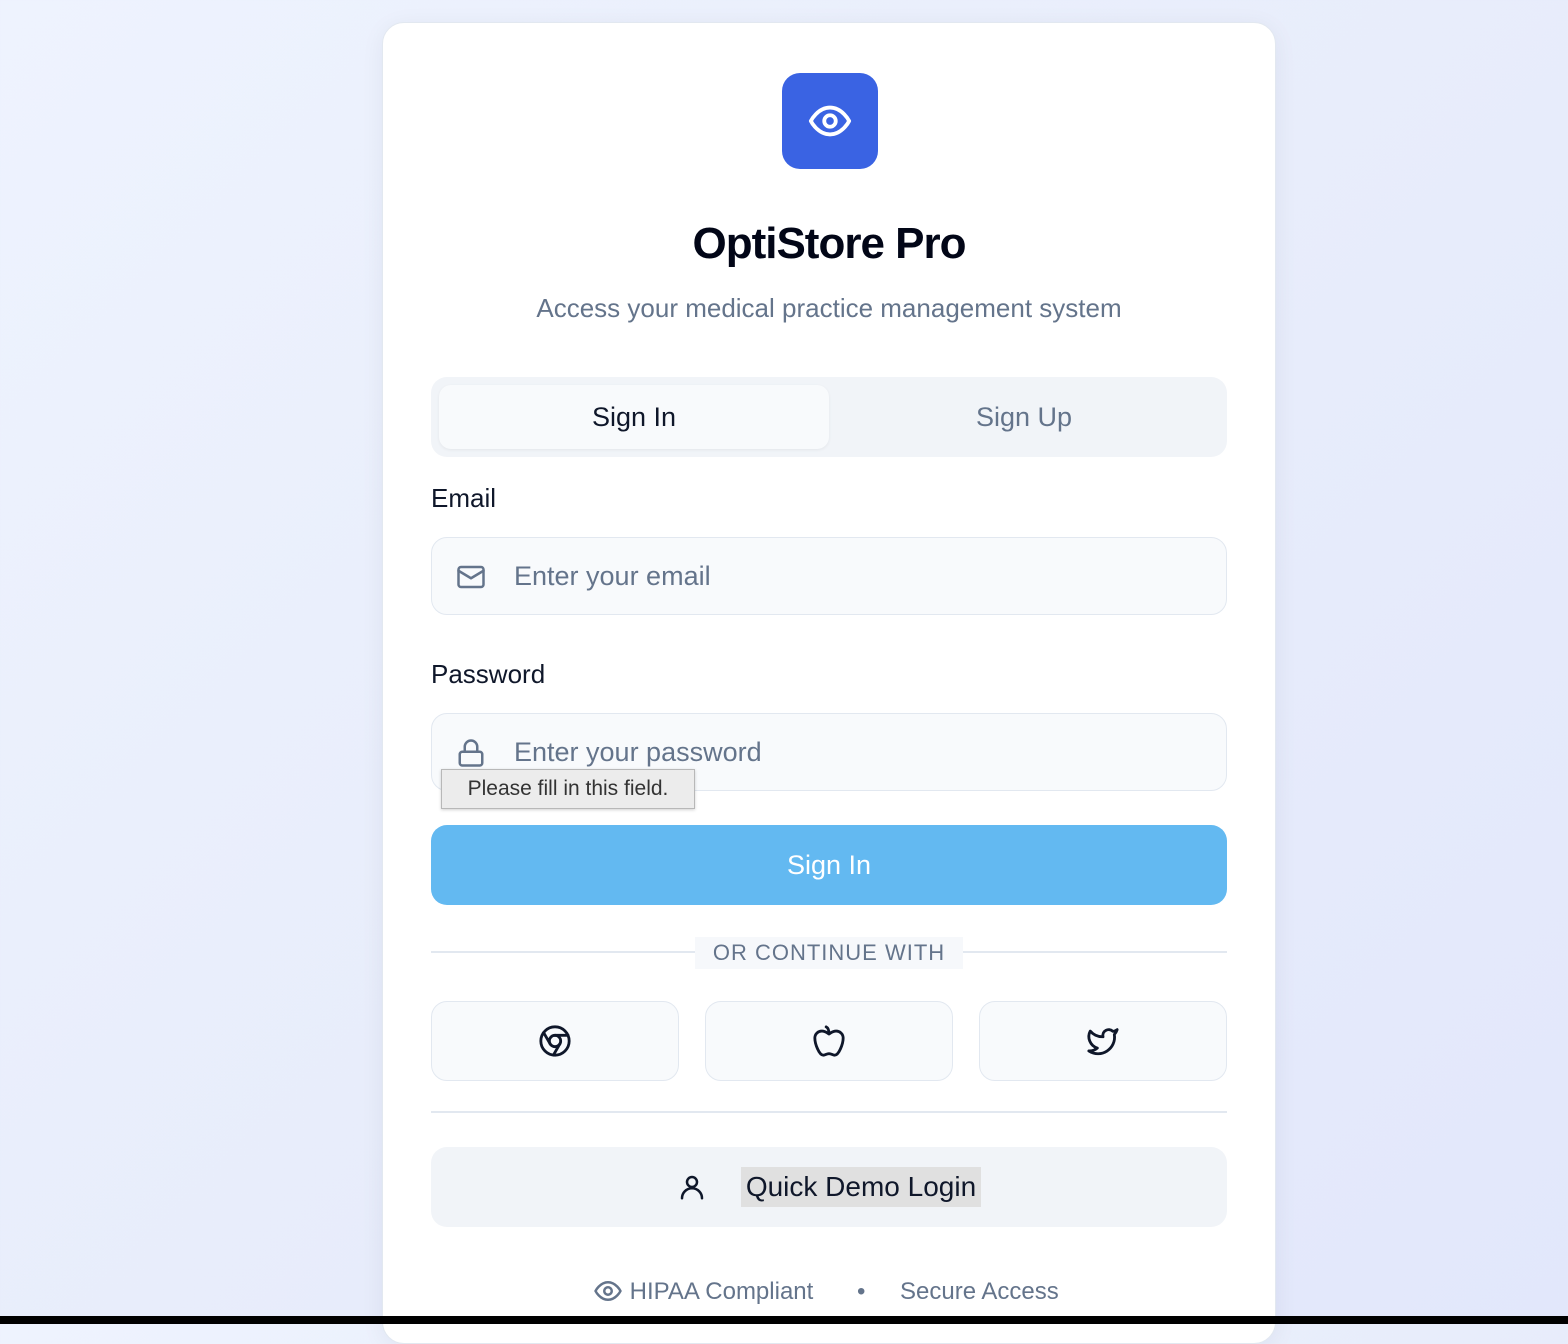 The image size is (1568, 1344). I want to click on app-logo, so click(830, 121).